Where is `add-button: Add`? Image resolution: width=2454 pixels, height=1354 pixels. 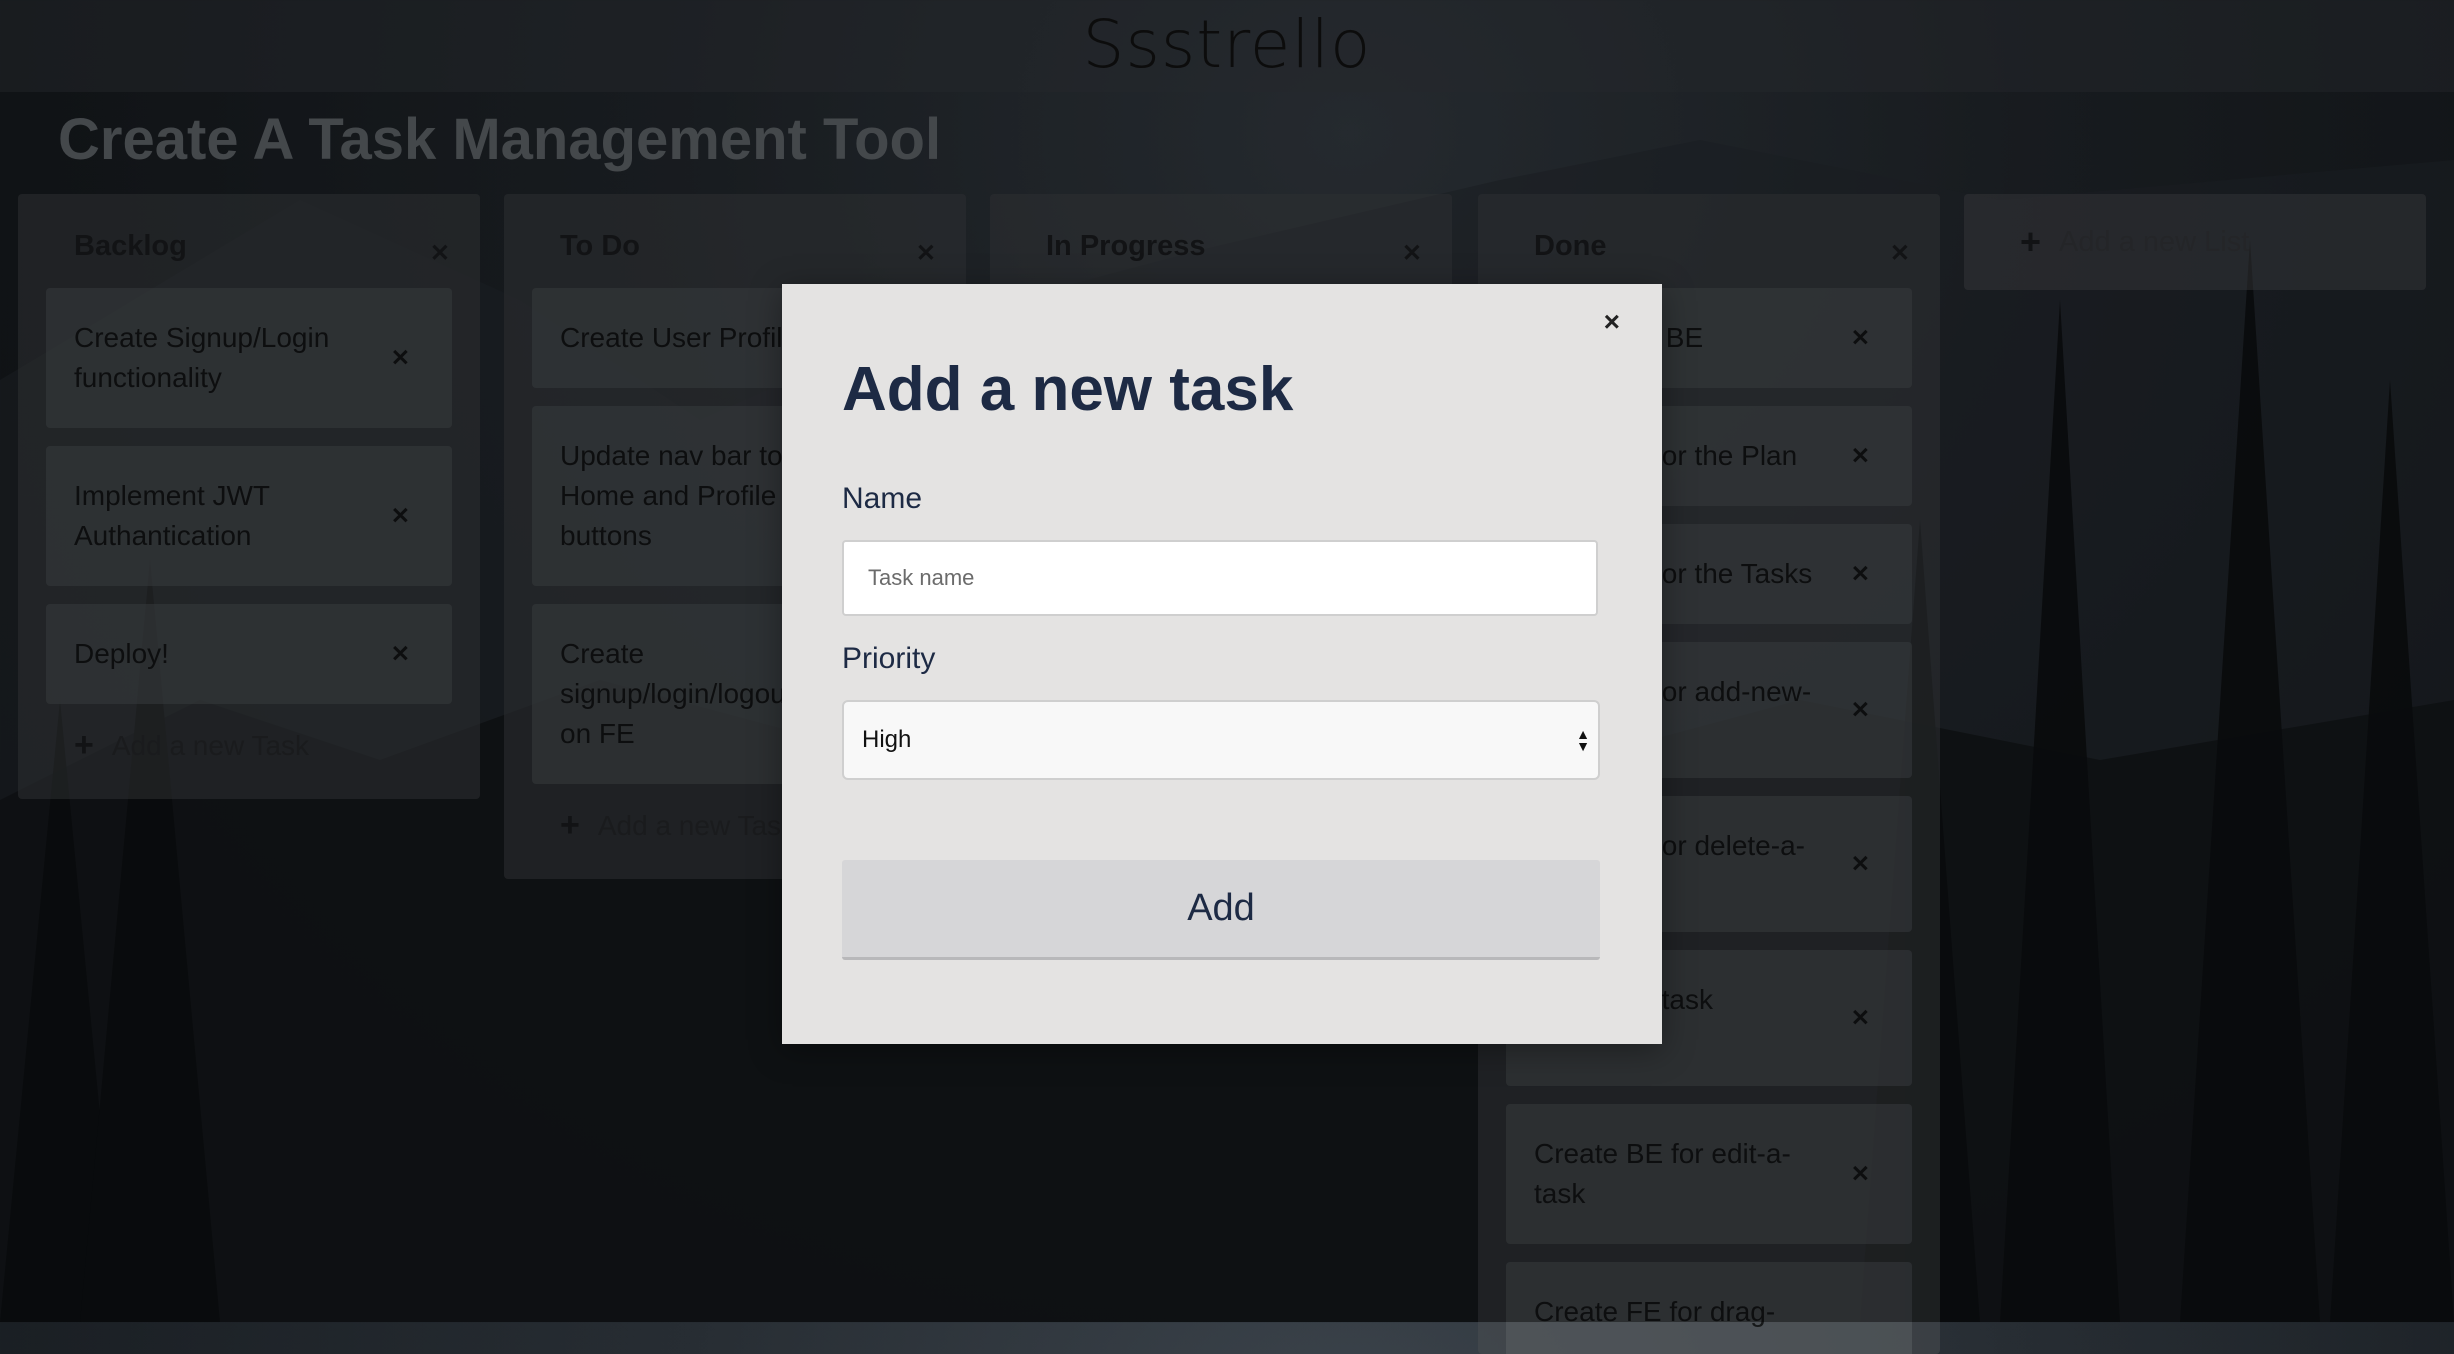
add-button: Add is located at coordinates (1221, 910).